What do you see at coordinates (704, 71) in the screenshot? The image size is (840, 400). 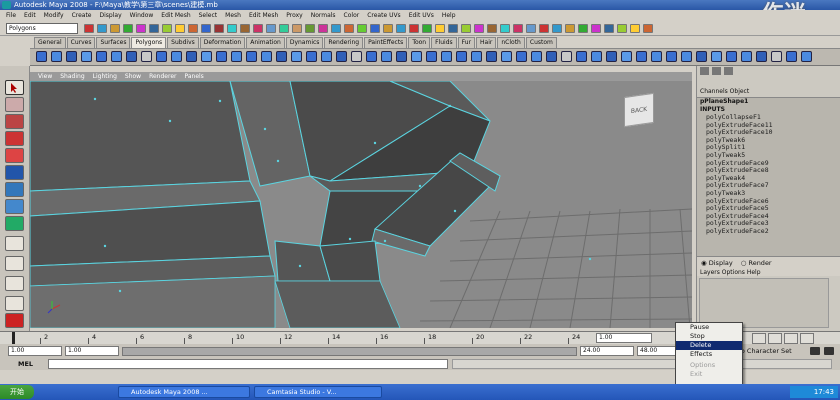 I see `channel-box-toggle-icon` at bounding box center [704, 71].